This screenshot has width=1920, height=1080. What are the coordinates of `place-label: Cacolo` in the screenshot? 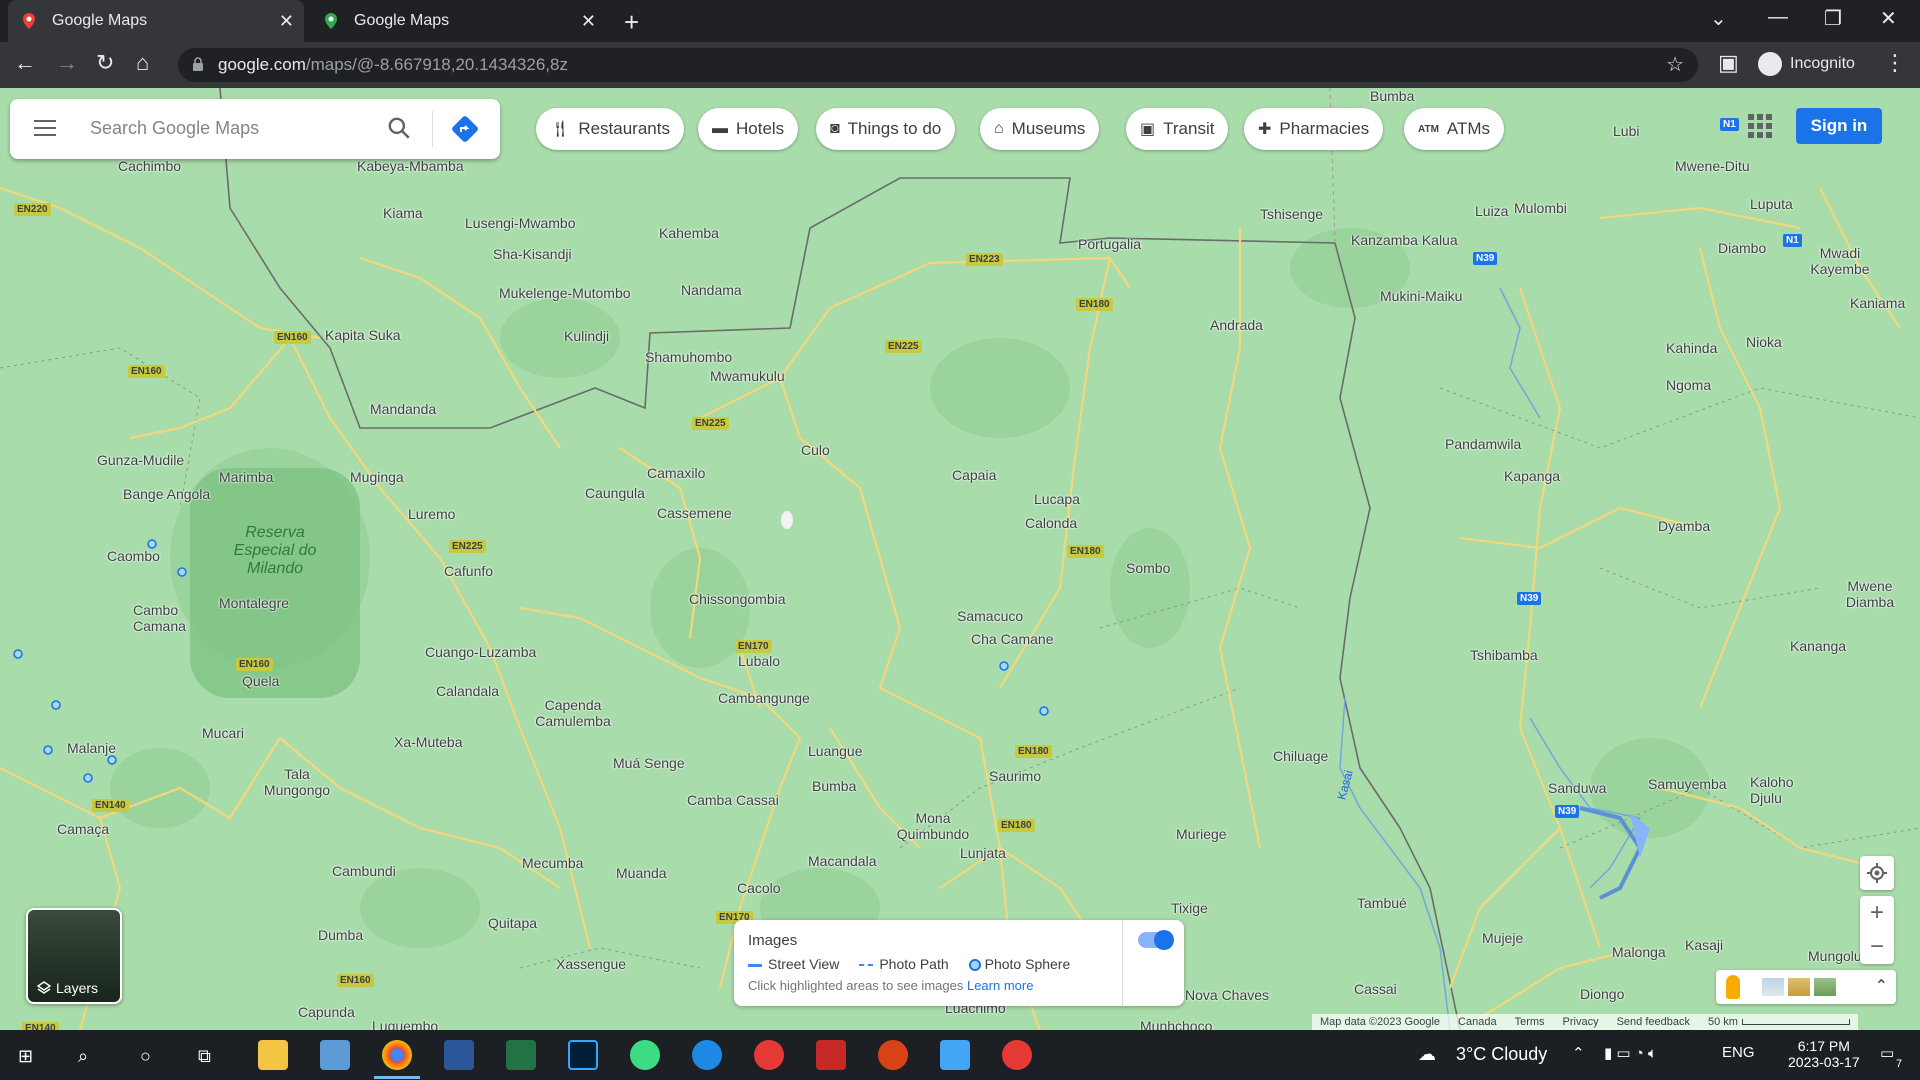 It's located at (759, 888).